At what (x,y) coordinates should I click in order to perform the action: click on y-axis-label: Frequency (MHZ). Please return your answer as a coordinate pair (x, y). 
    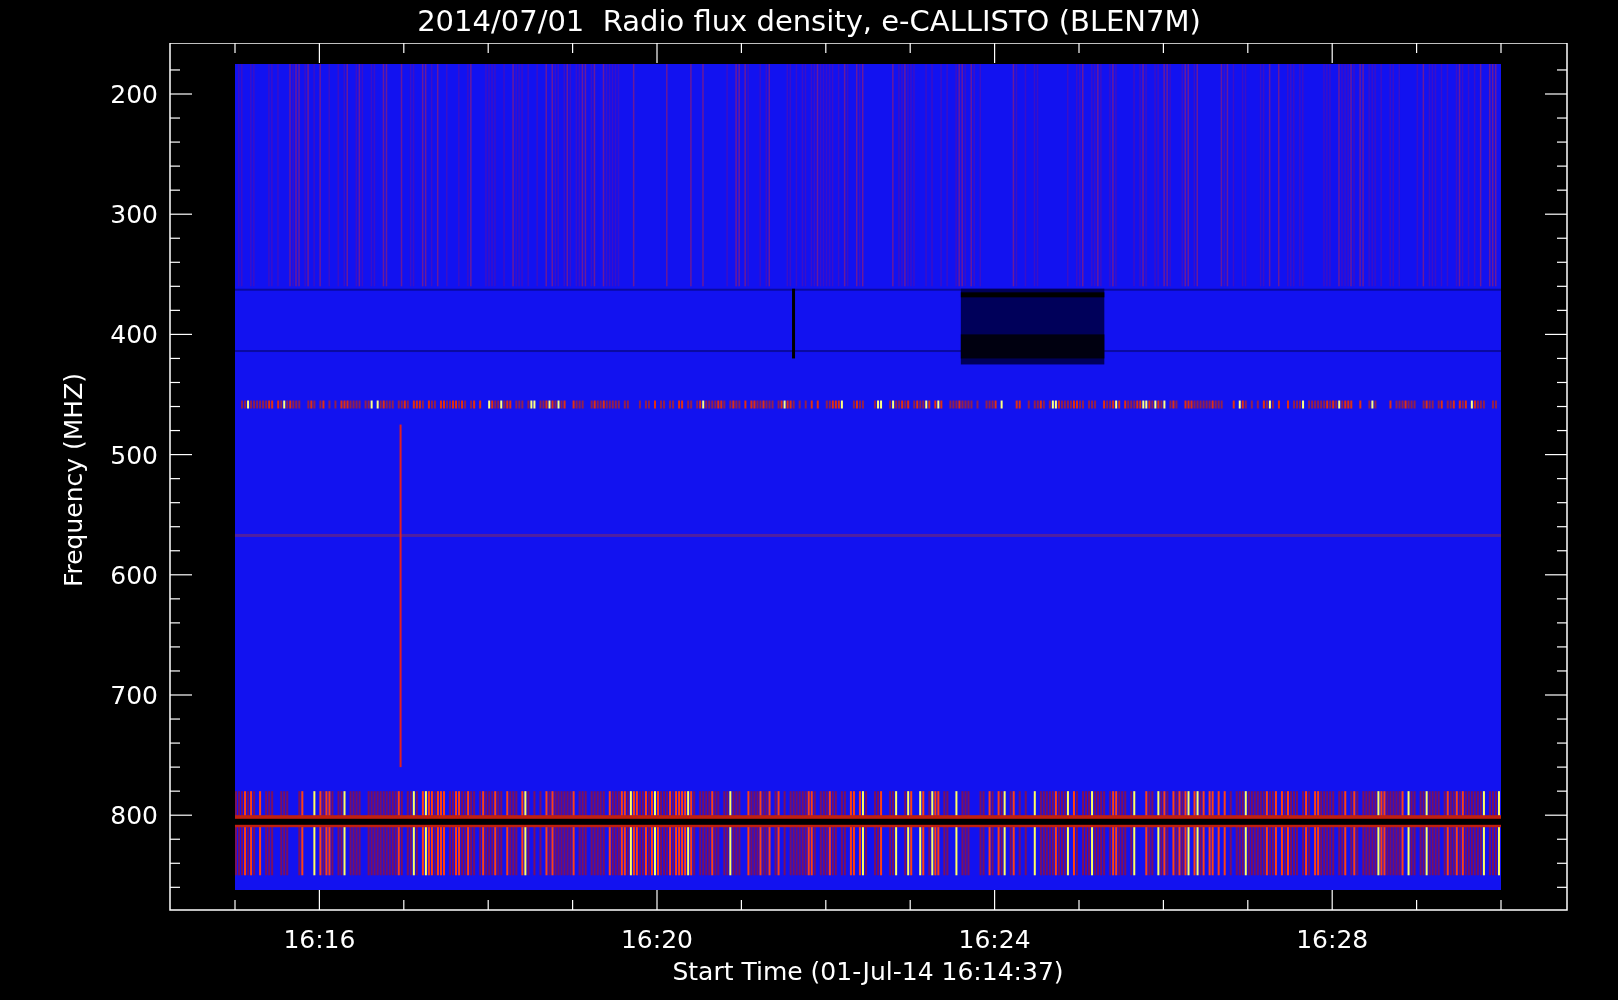
    Looking at the image, I should click on (73, 480).